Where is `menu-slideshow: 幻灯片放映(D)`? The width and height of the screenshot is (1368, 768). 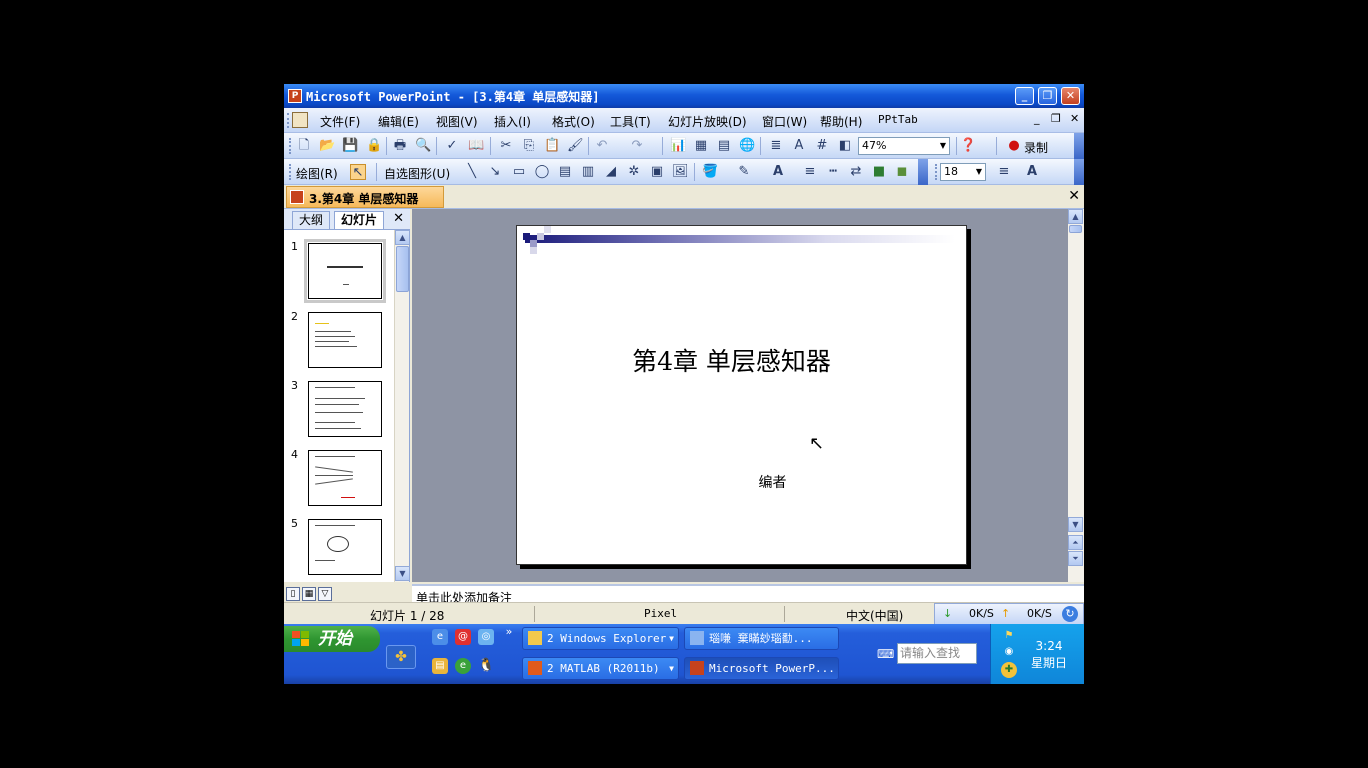
menu-slideshow: 幻灯片放映(D) is located at coordinates (707, 121).